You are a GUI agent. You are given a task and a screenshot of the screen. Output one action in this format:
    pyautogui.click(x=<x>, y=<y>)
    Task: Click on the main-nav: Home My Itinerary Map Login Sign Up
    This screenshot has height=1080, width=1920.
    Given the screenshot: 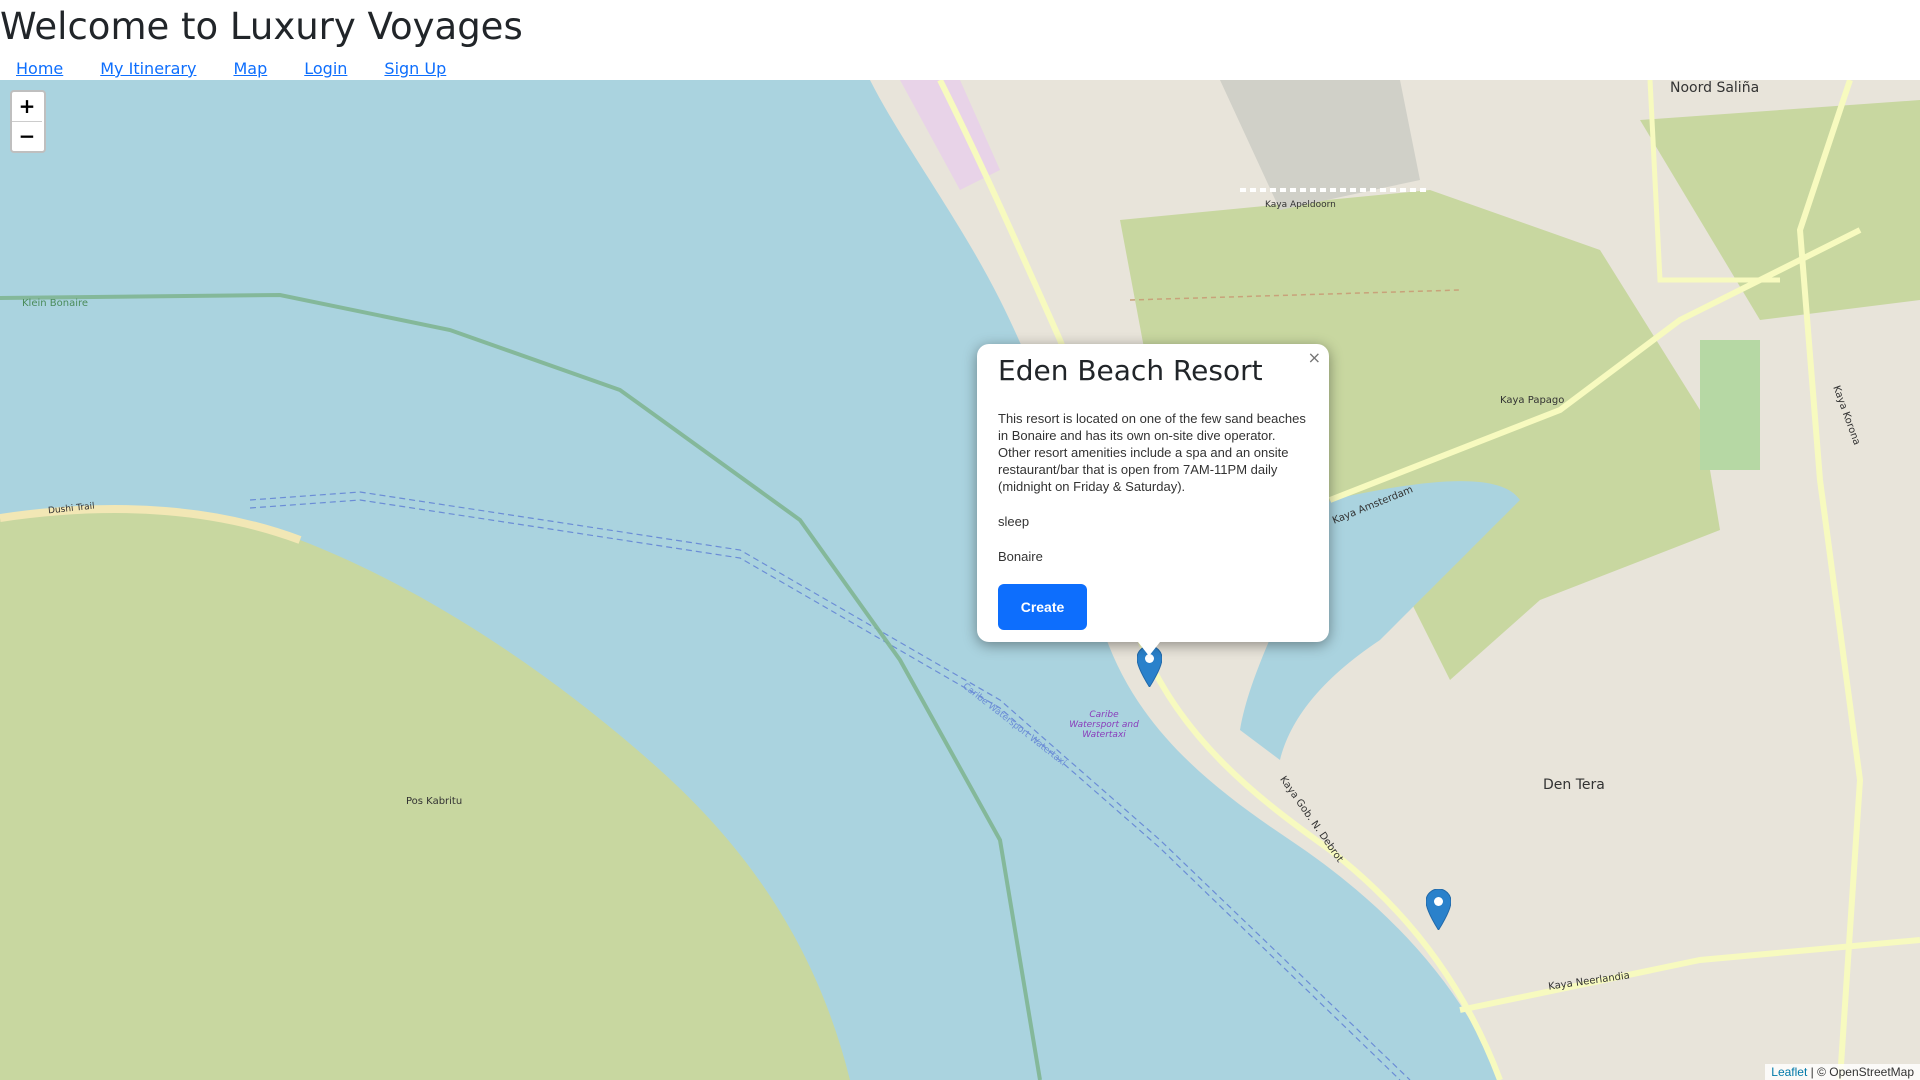 What is the action you would take?
    pyautogui.click(x=249, y=70)
    